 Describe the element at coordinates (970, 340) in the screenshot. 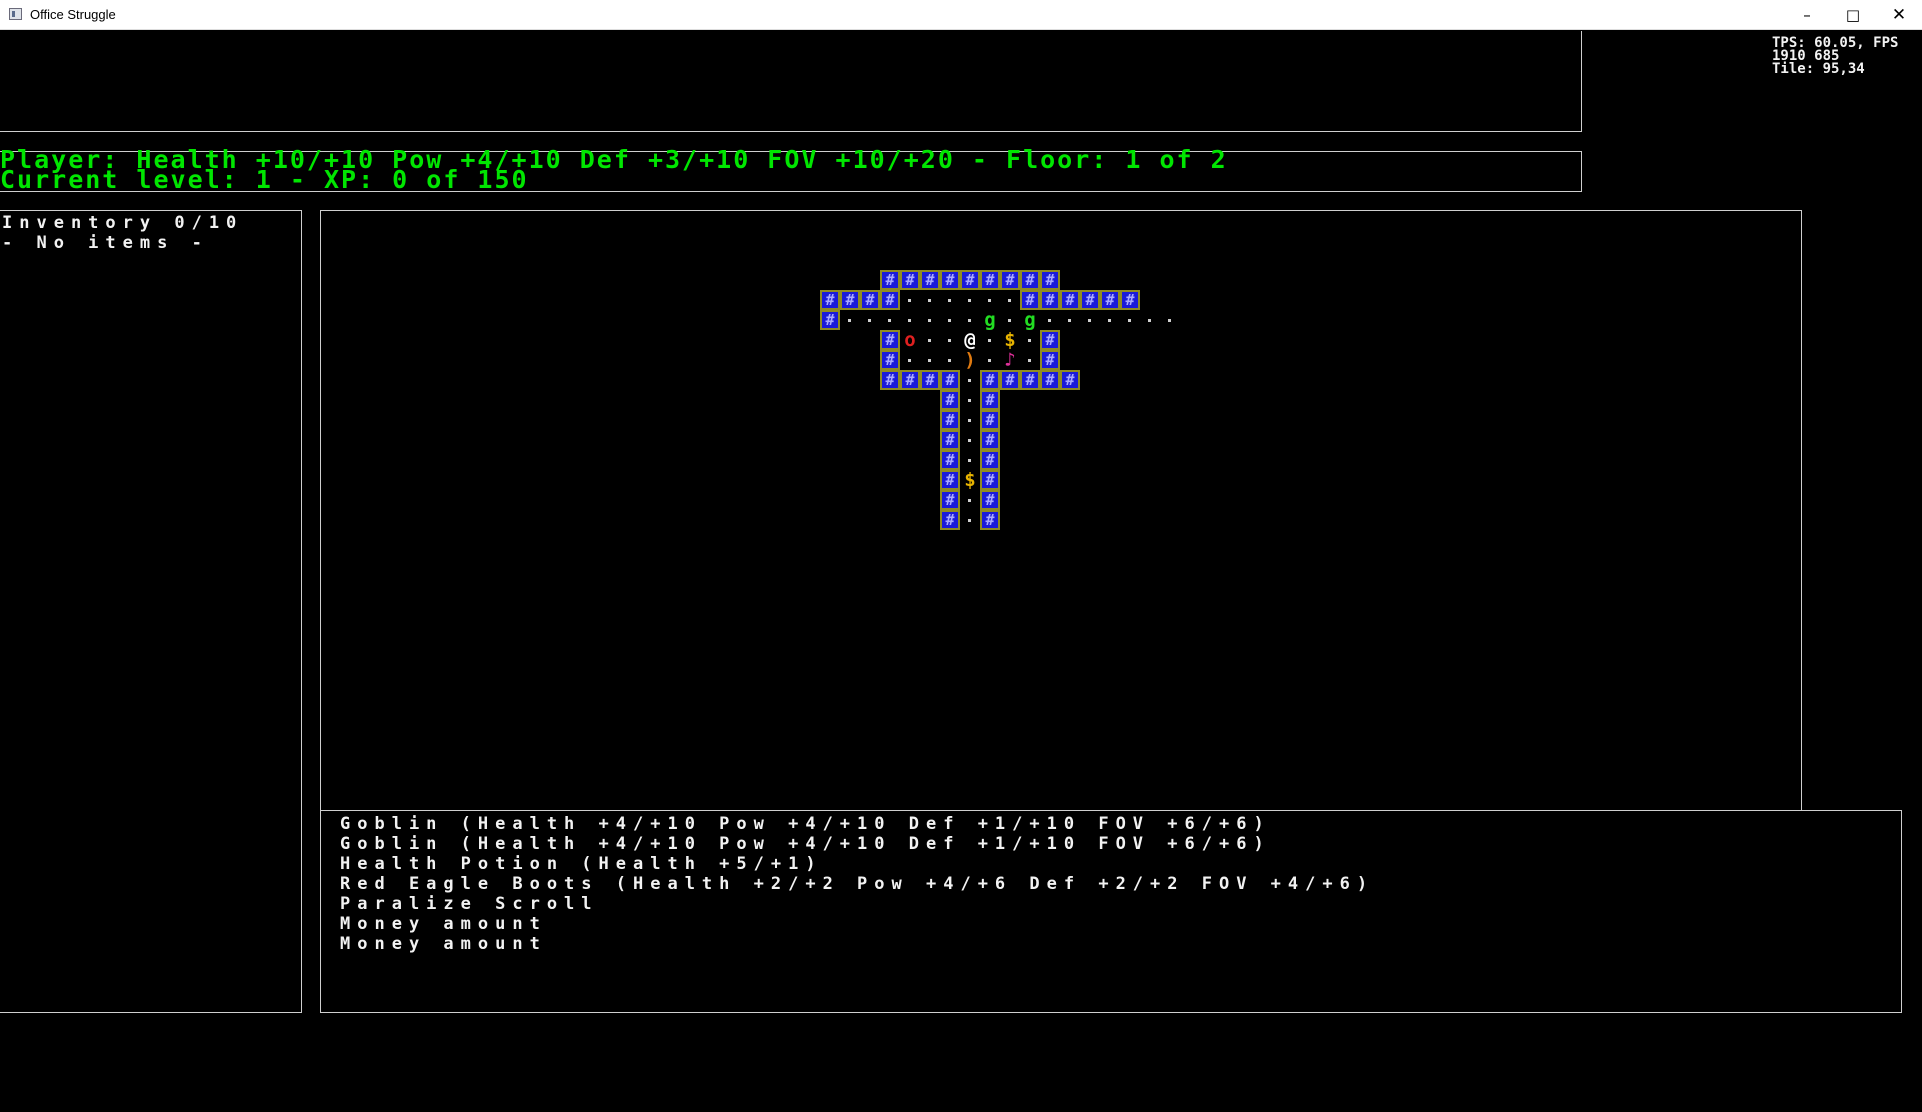

I see `player-character: @` at that location.